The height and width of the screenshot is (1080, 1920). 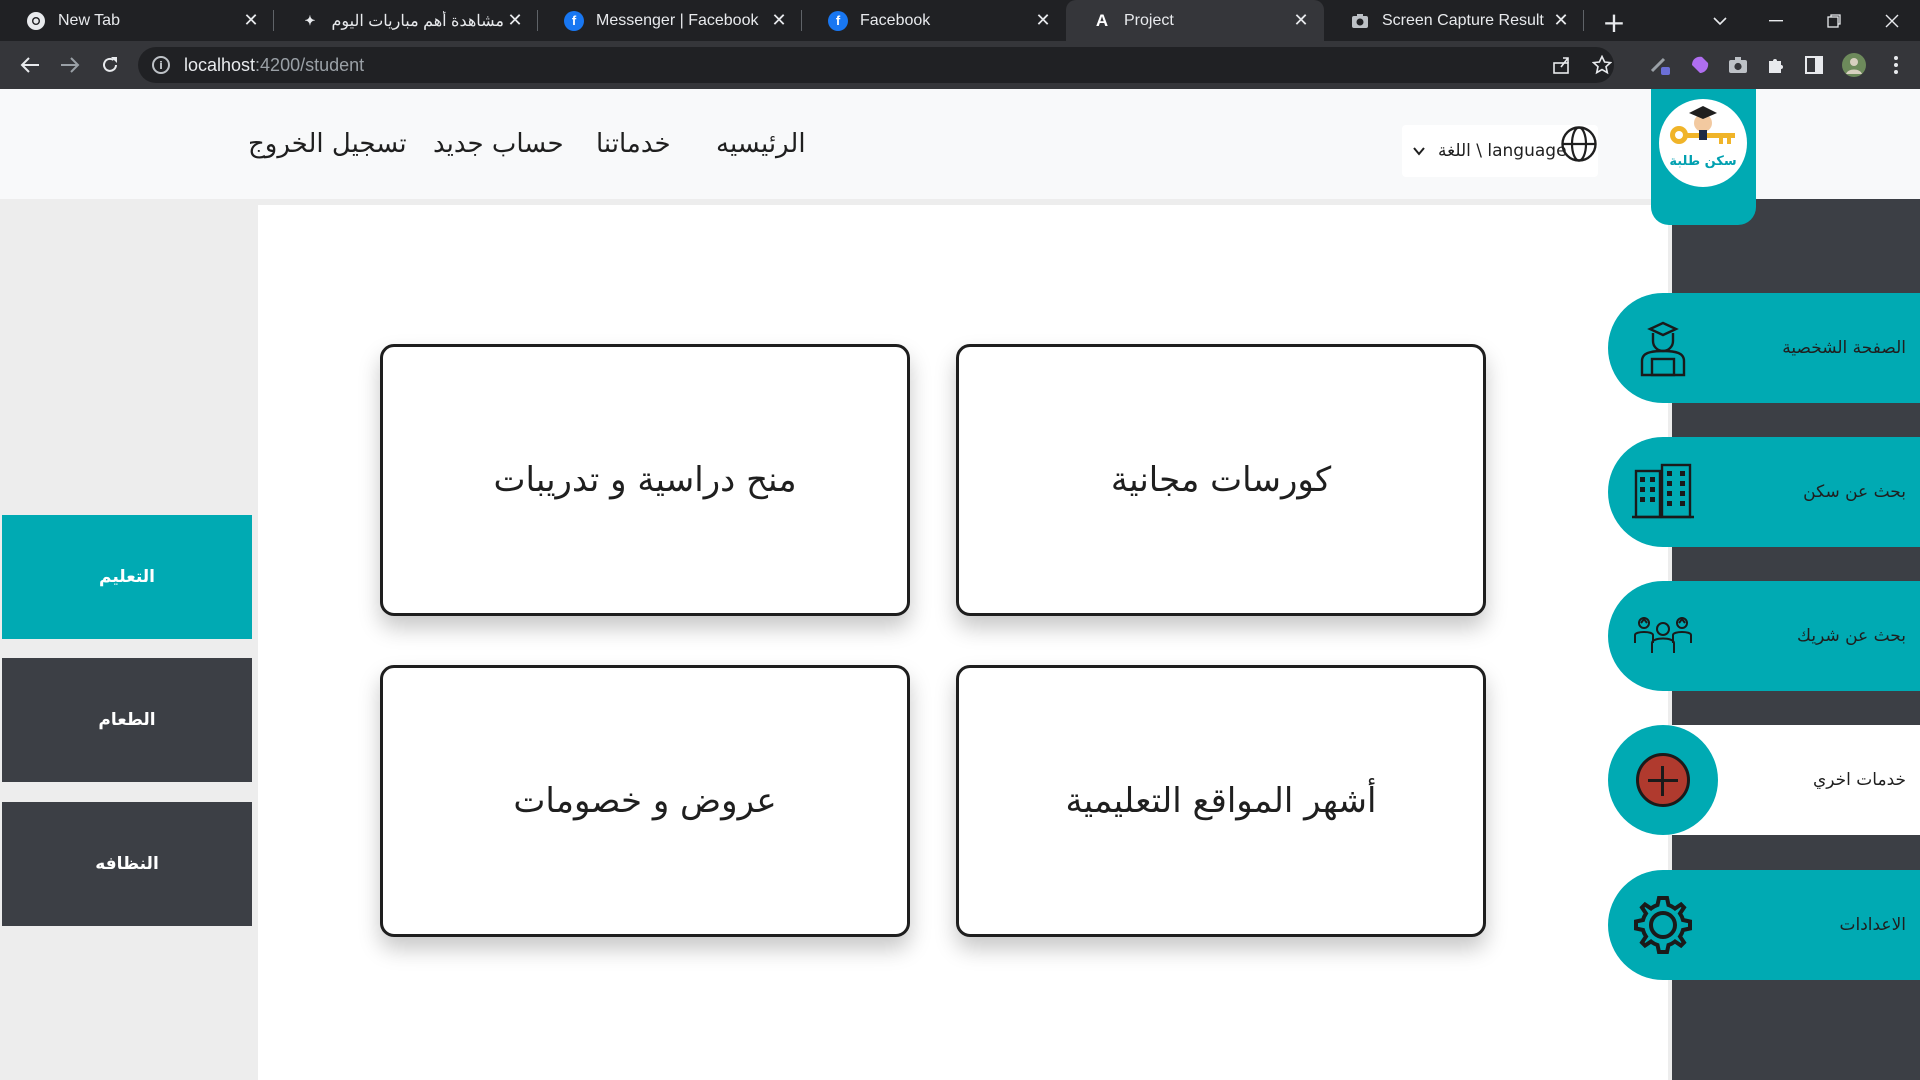 I want to click on reload-icon, so click(x=110, y=65).